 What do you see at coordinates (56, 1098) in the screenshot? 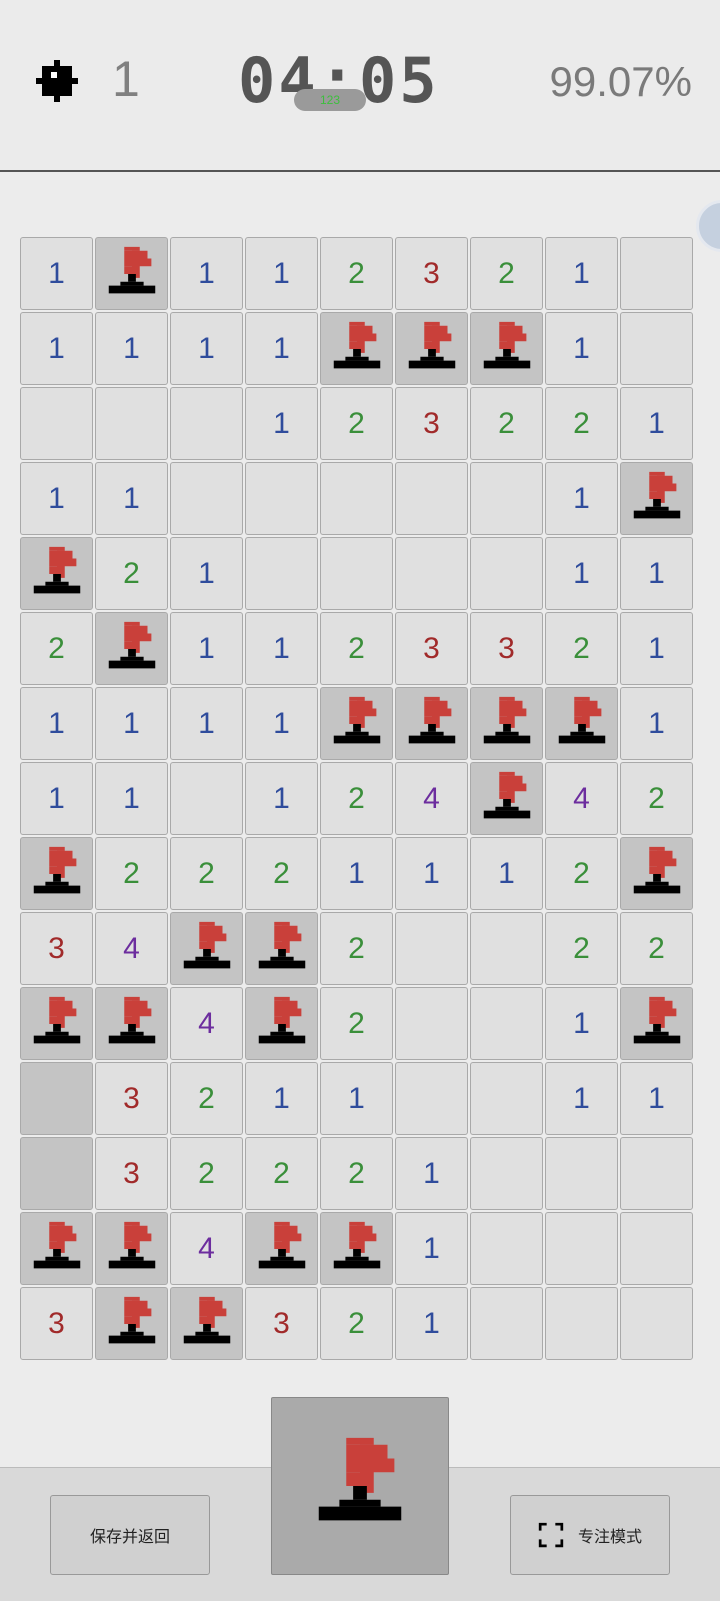
I see `unrevealed-cell` at bounding box center [56, 1098].